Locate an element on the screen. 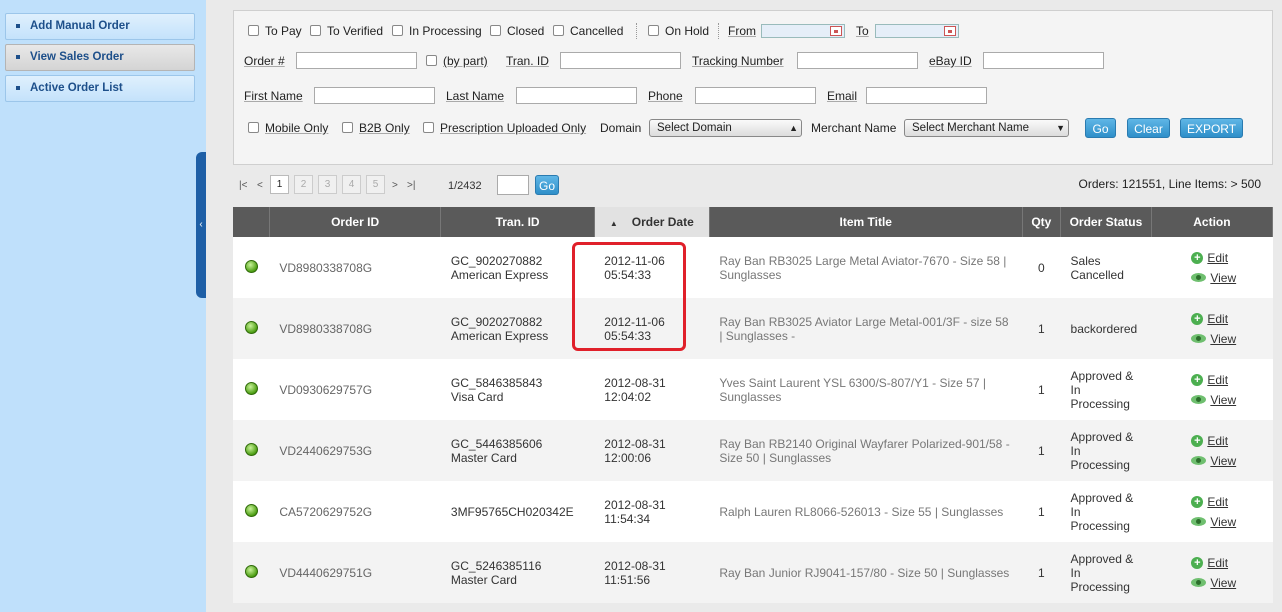 This screenshot has height=612, width=1282. column-header-item-title: Item Title is located at coordinates (866, 222).